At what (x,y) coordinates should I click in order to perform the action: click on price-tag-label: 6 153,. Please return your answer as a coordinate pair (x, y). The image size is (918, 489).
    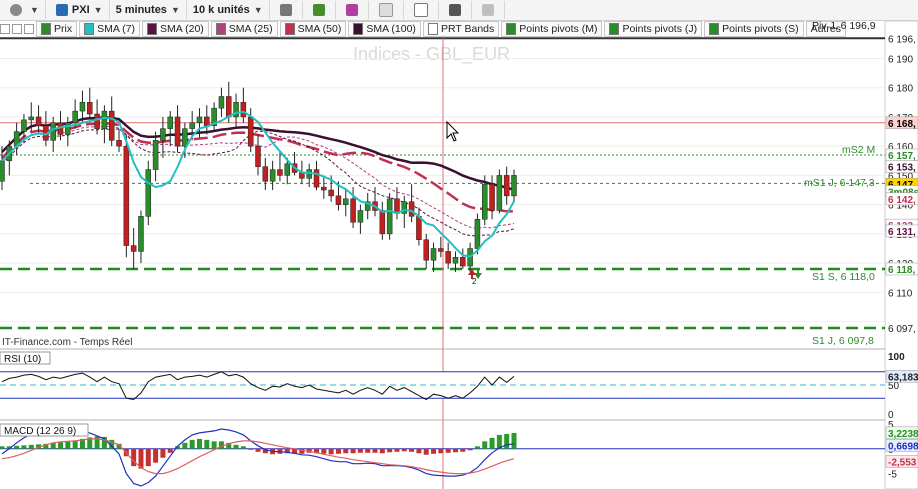
    Looking at the image, I should click on (902, 168).